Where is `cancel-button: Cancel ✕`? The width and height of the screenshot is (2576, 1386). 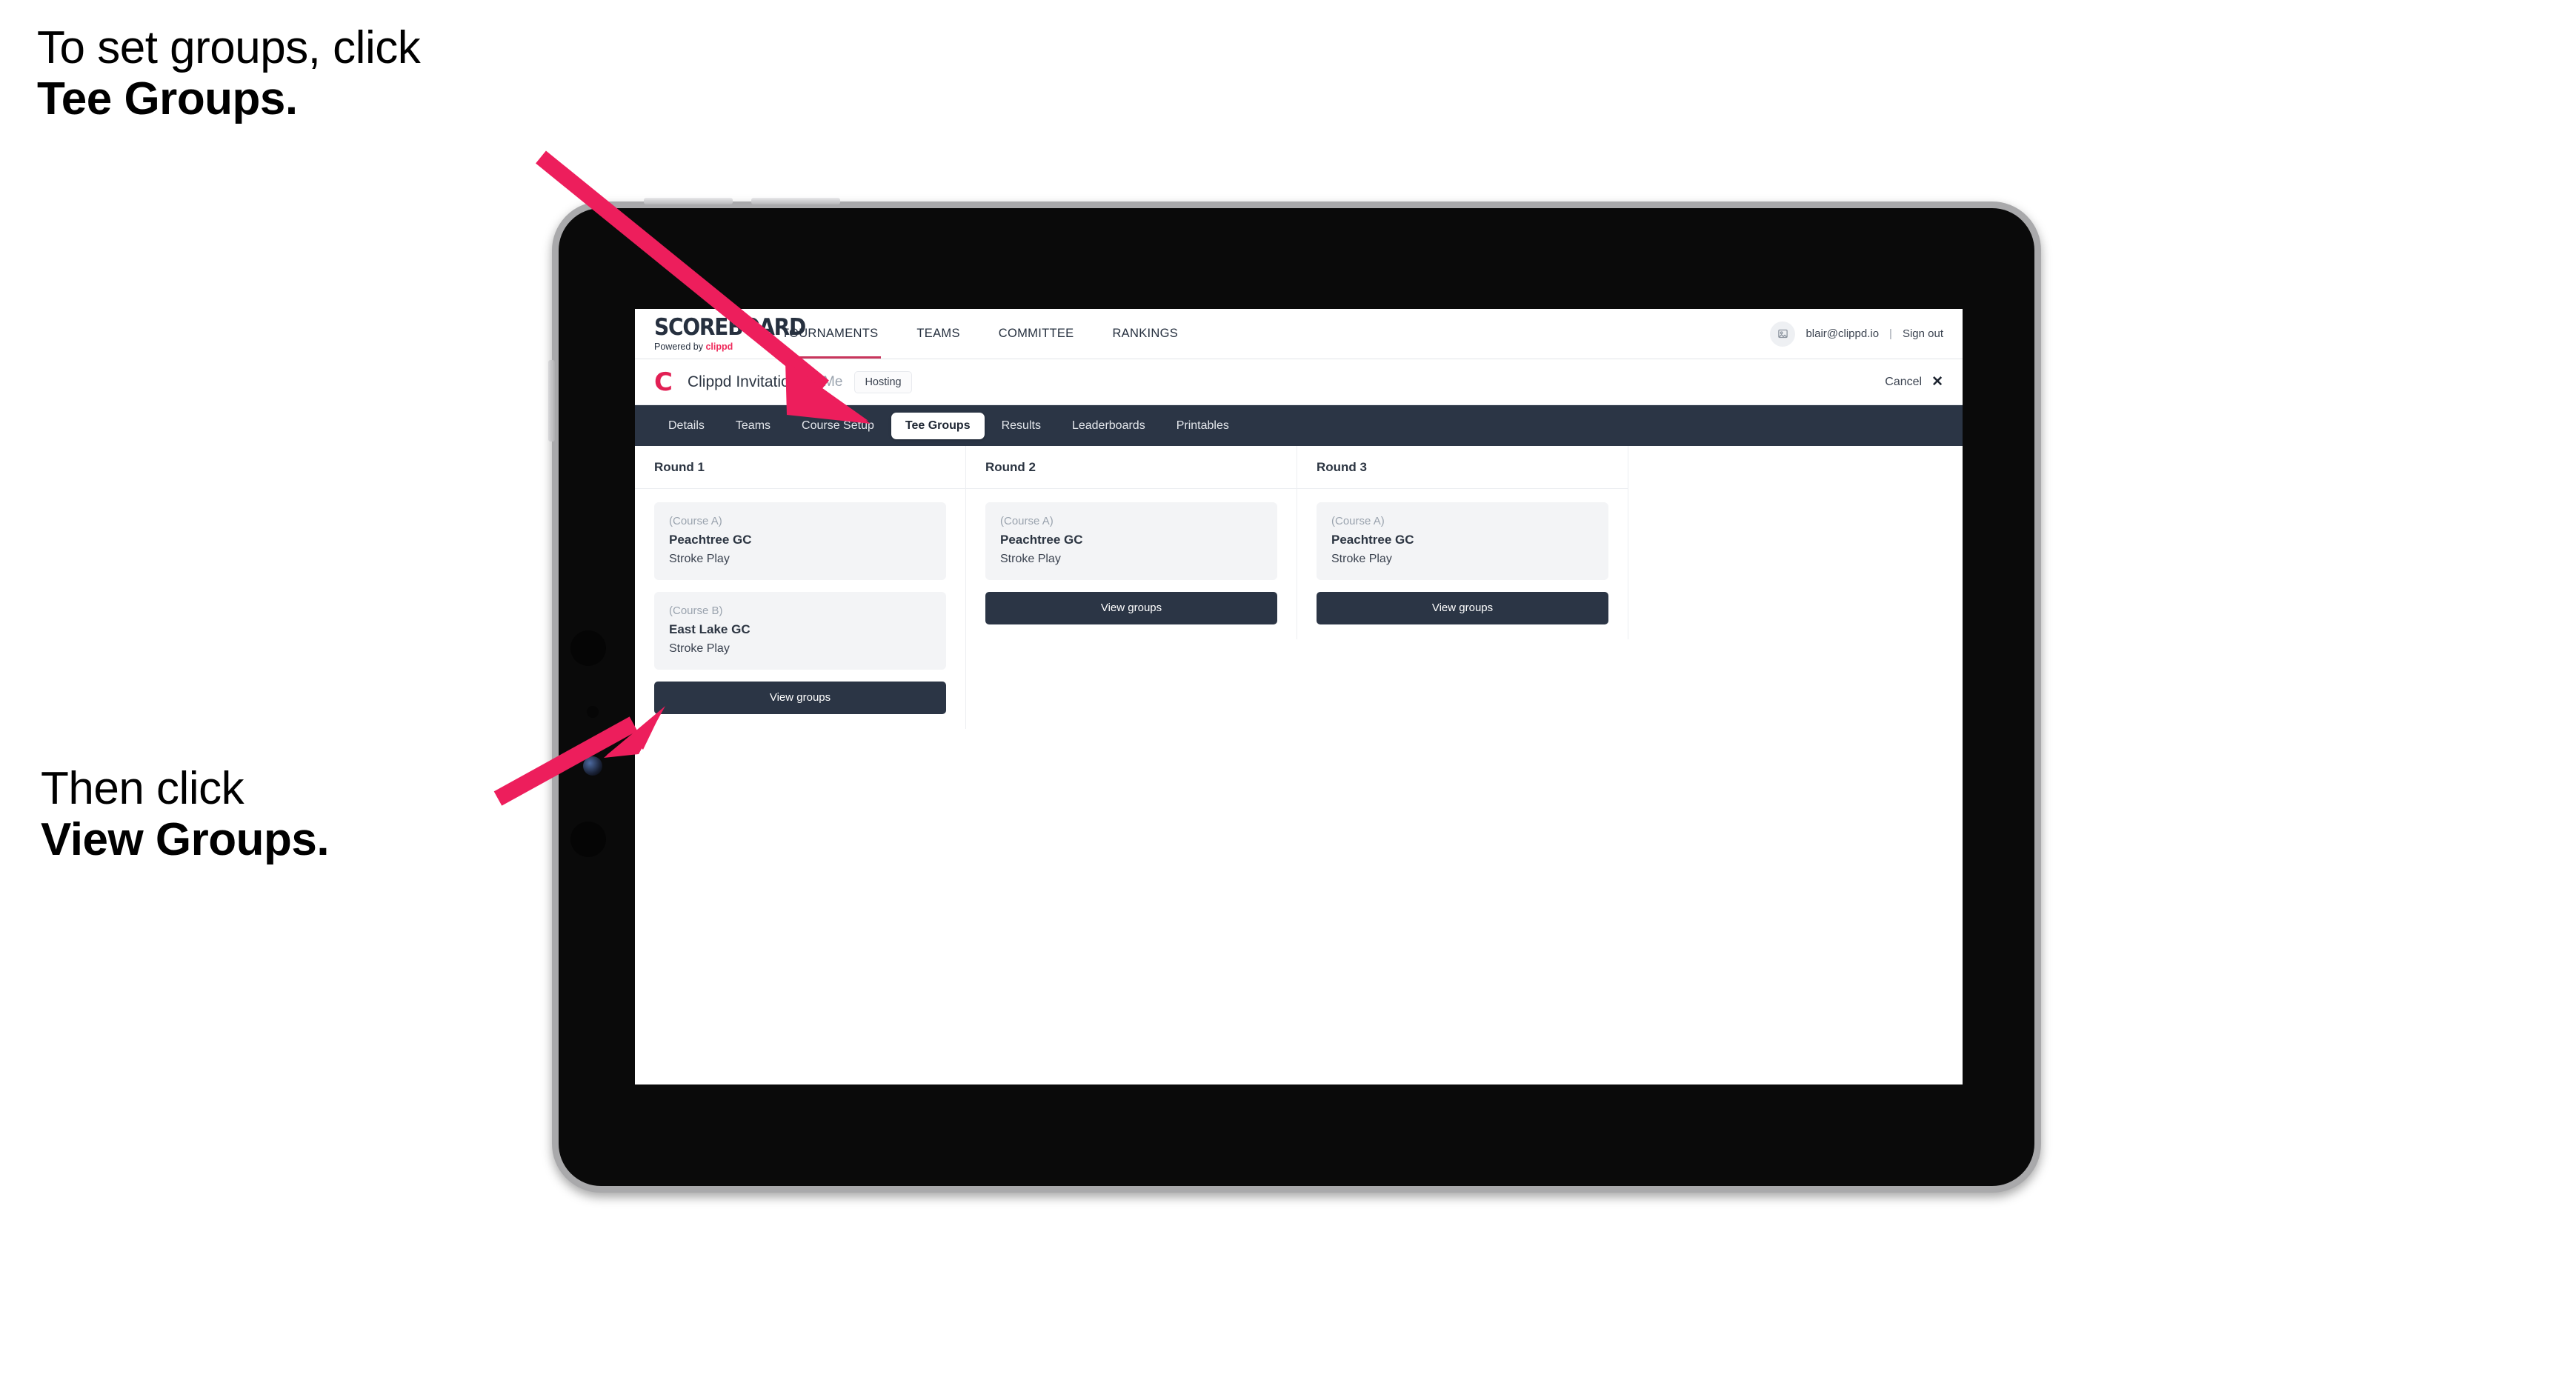 cancel-button: Cancel ✕ is located at coordinates (1914, 382).